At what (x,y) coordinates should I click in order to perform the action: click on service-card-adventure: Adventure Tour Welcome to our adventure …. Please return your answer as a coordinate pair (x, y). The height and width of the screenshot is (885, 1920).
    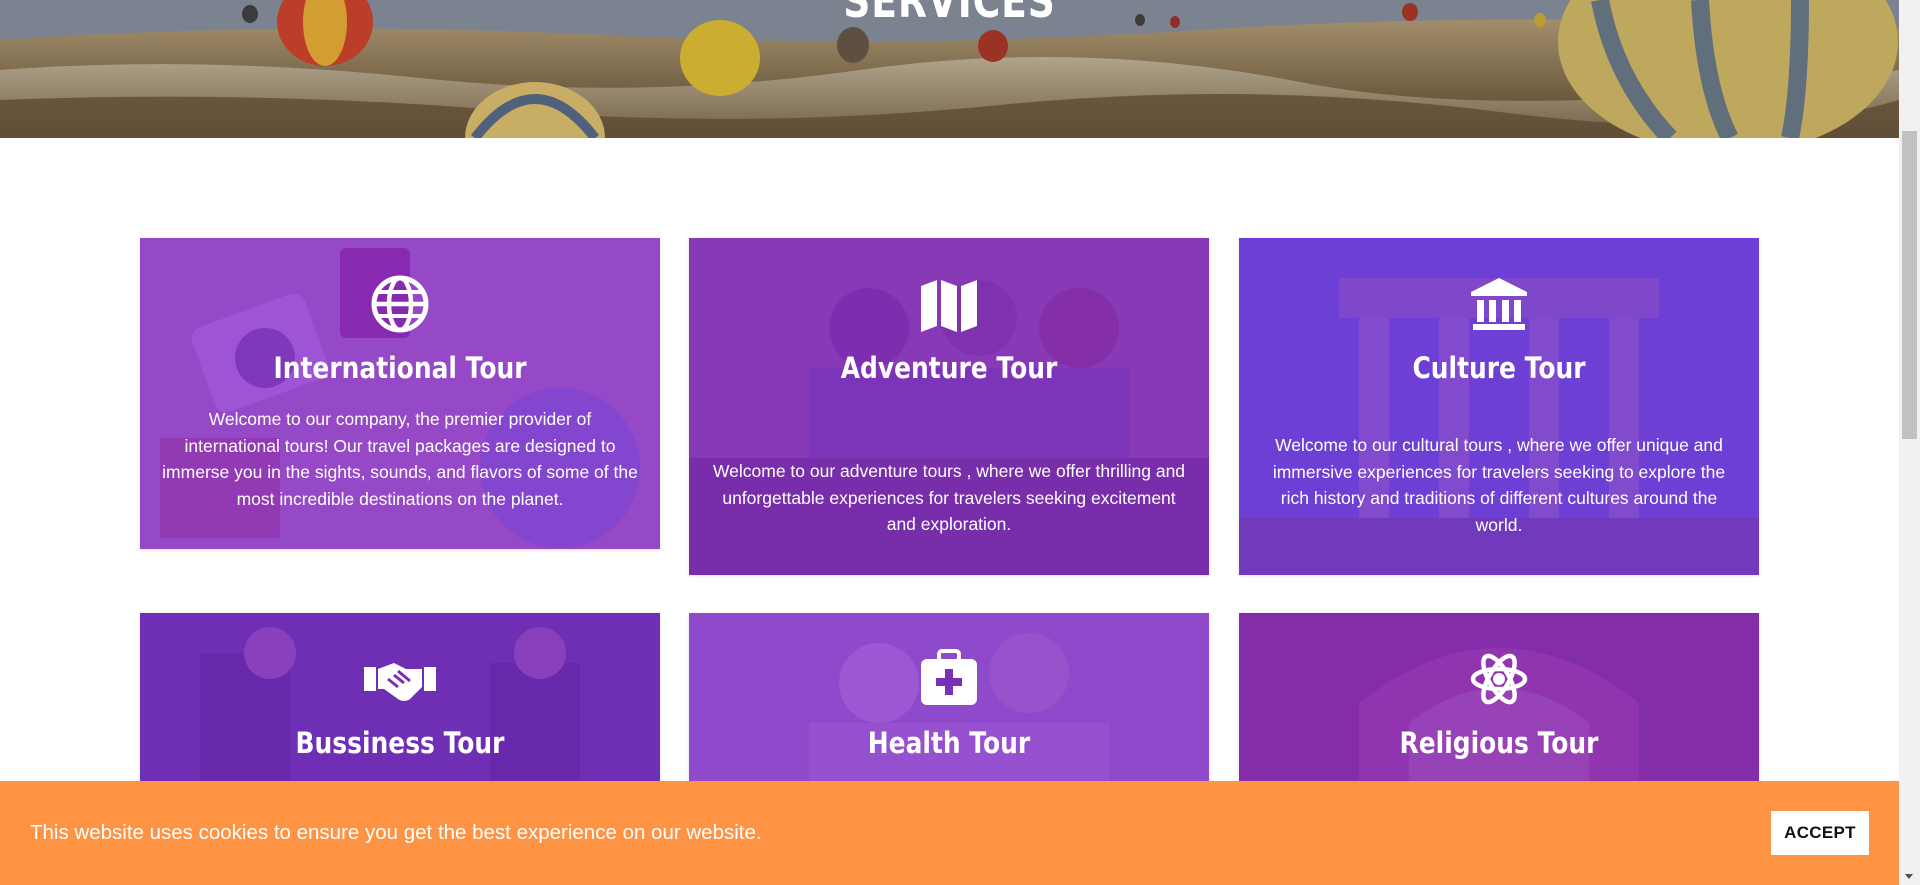
    Looking at the image, I should click on (949, 406).